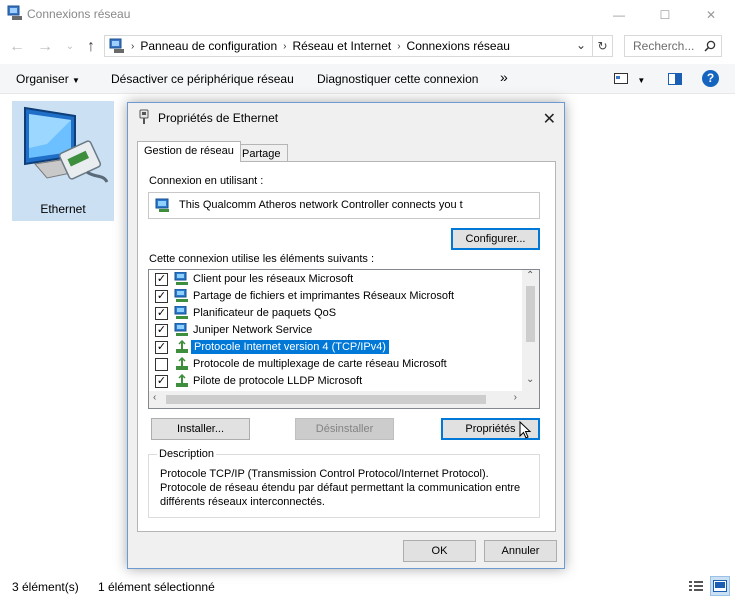  I want to click on scroll-up-icon: ⌃, so click(530, 275).